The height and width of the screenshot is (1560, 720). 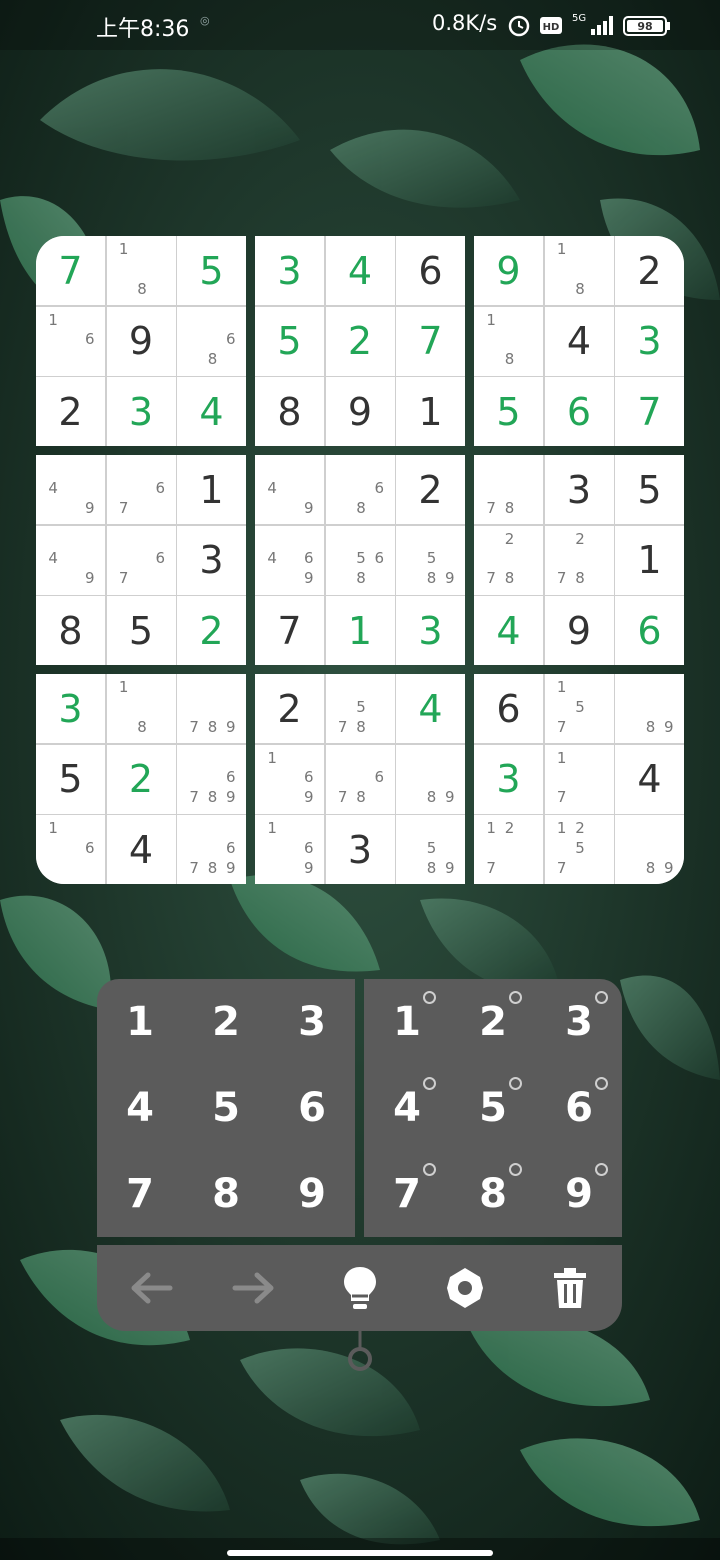 I want to click on digit-key: 9, so click(x=312, y=1194).